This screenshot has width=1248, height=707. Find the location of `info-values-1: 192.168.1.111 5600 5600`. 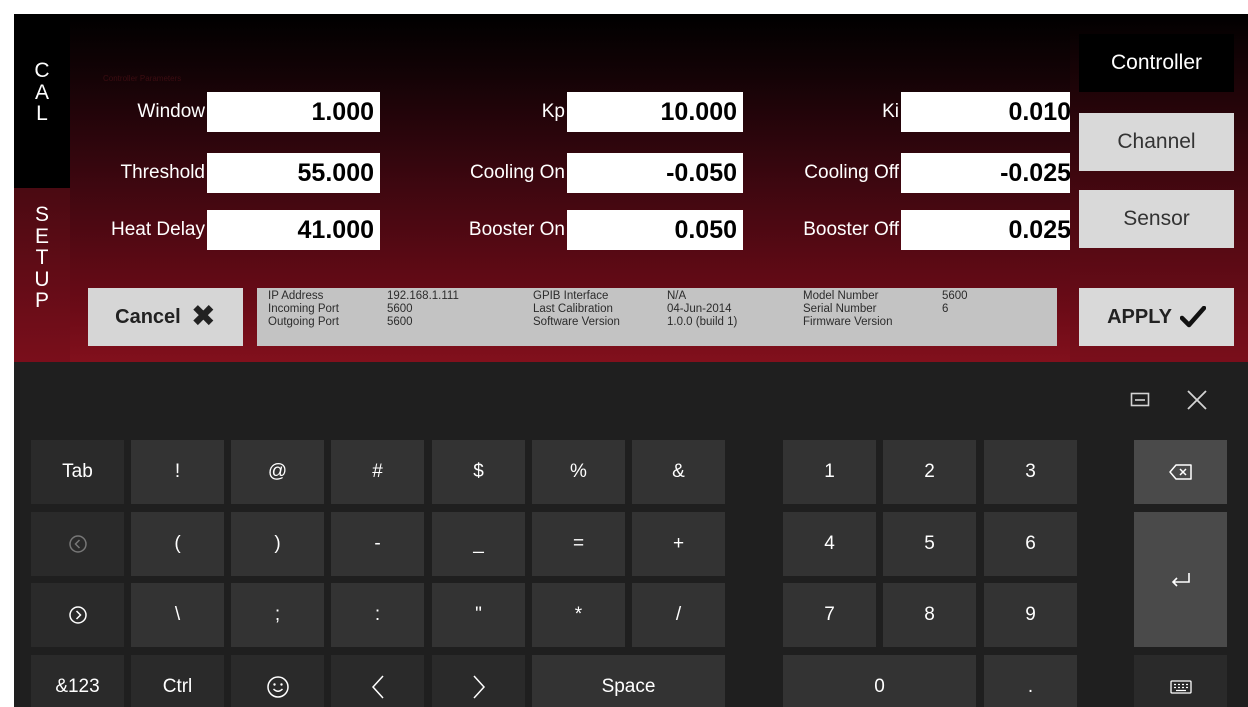

info-values-1: 192.168.1.111 5600 5600 is located at coordinates (423, 309).